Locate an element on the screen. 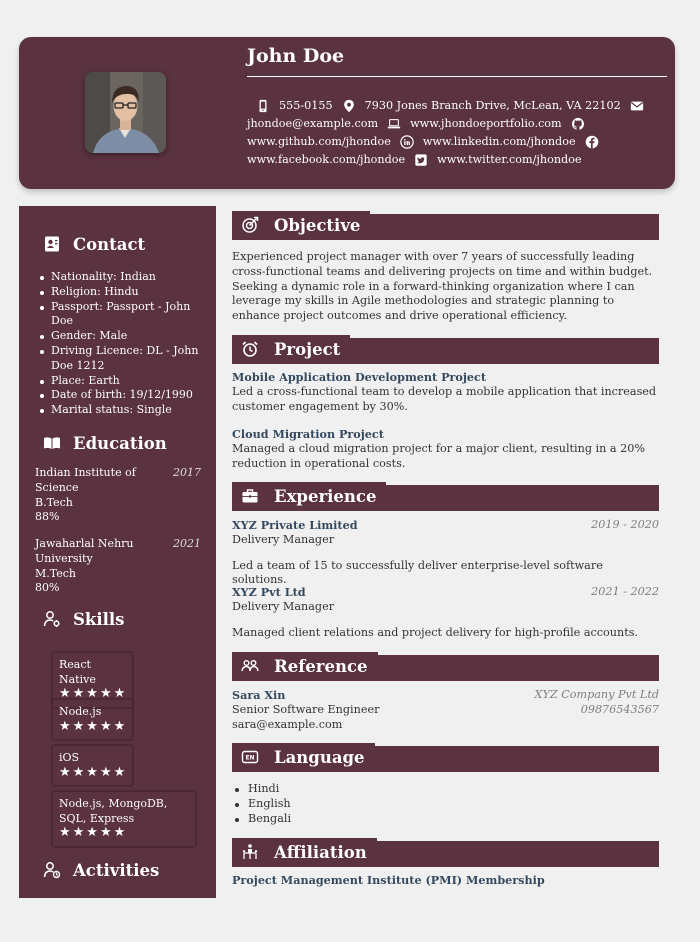  skill-card: iOS ★★★★★ is located at coordinates (92, 765).